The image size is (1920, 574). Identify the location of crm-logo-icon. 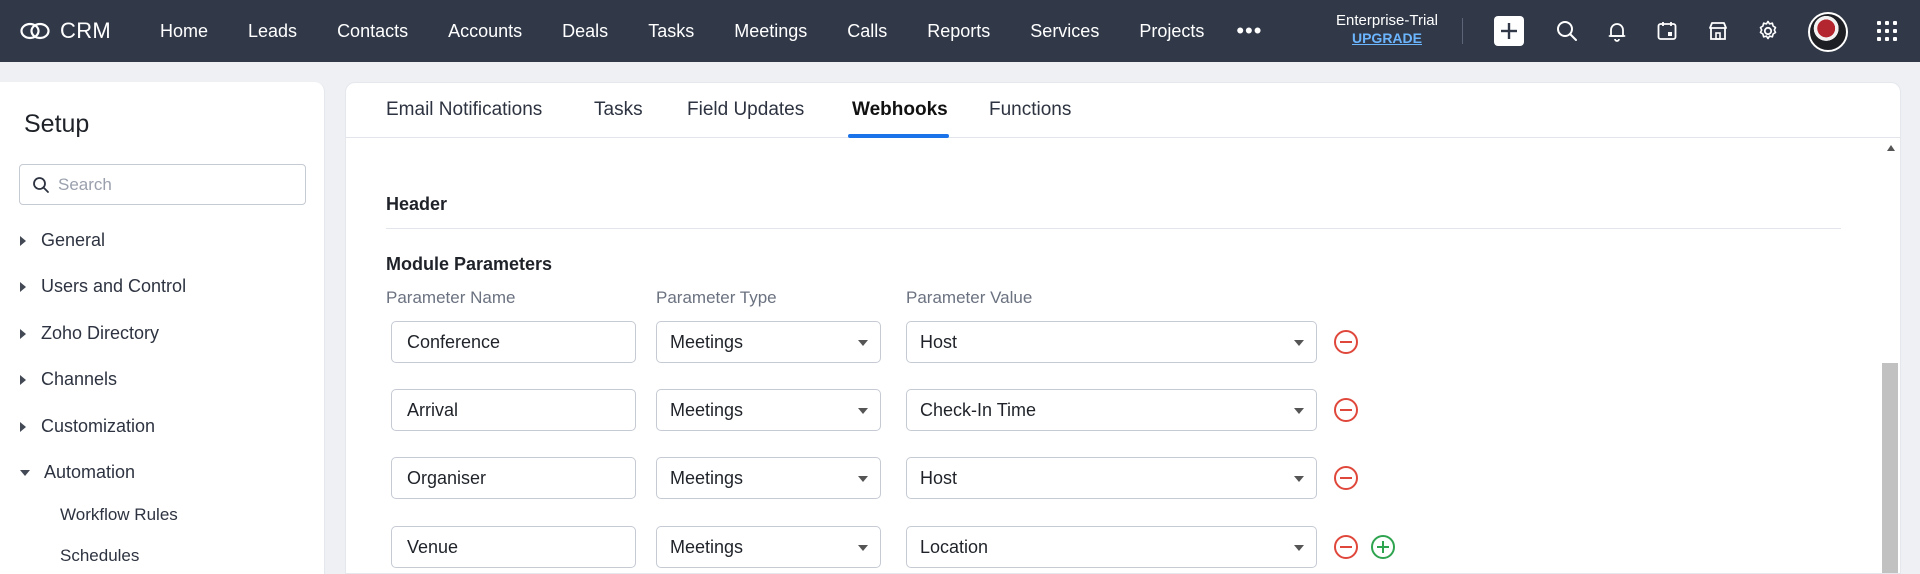
(35, 31).